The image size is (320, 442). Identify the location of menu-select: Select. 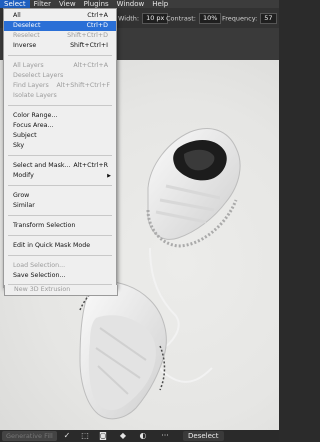
(15, 4).